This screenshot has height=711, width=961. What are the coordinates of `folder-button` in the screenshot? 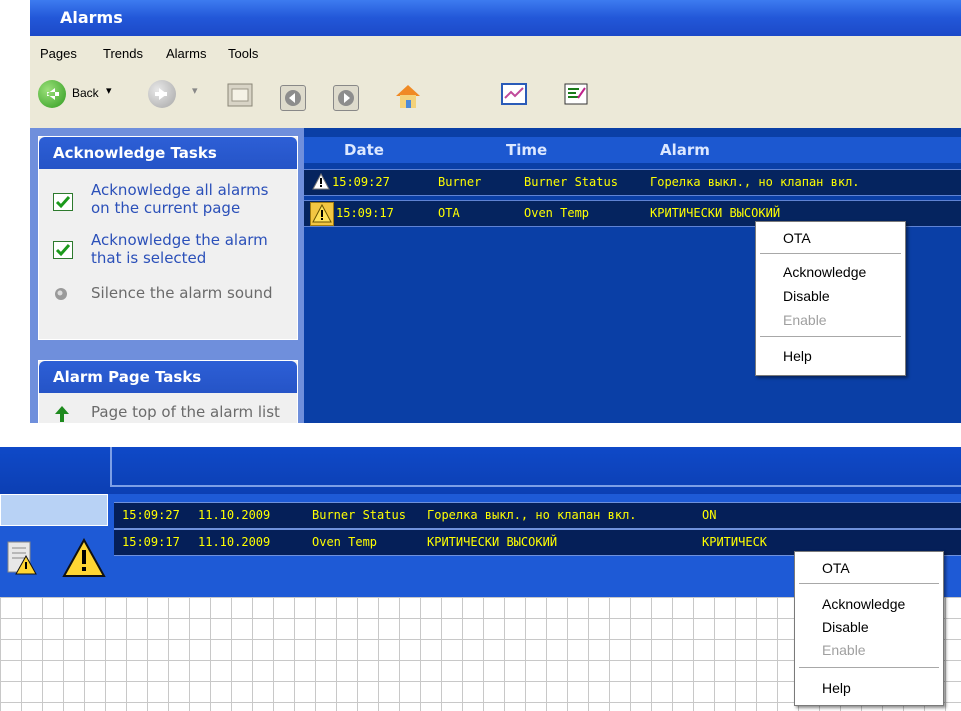 It's located at (240, 94).